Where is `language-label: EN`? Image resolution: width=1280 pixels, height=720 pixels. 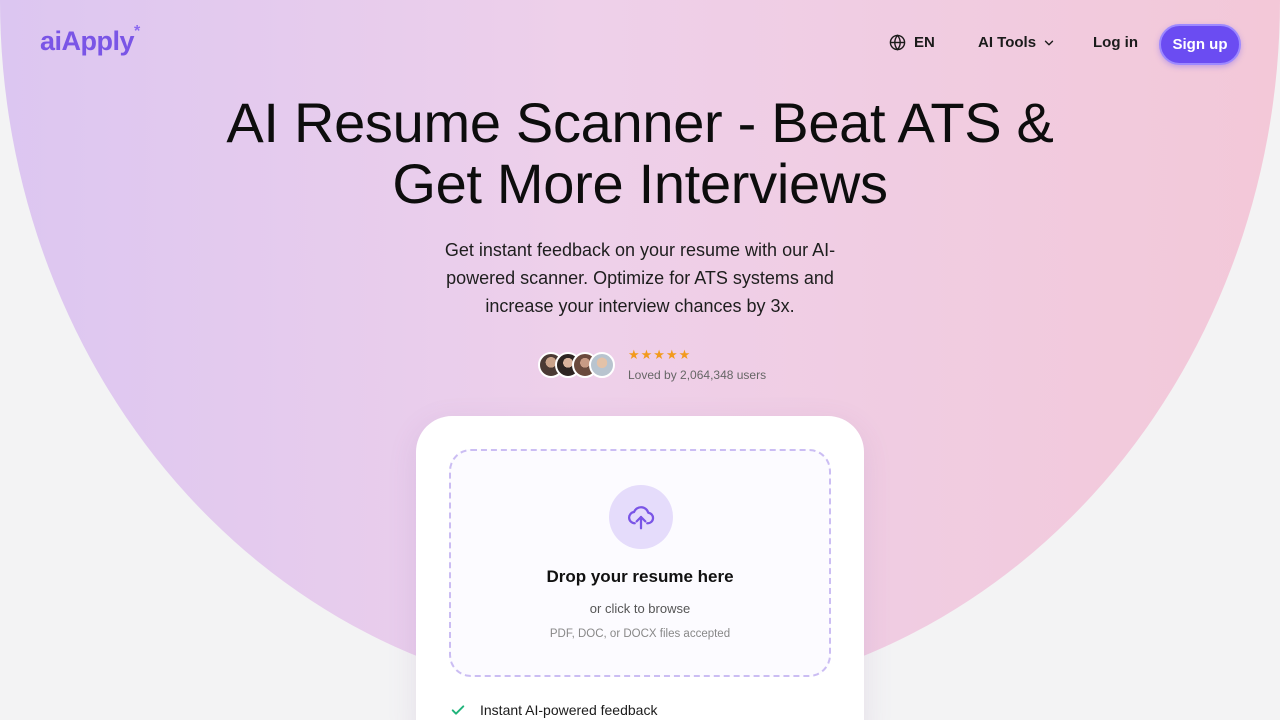 language-label: EN is located at coordinates (924, 42).